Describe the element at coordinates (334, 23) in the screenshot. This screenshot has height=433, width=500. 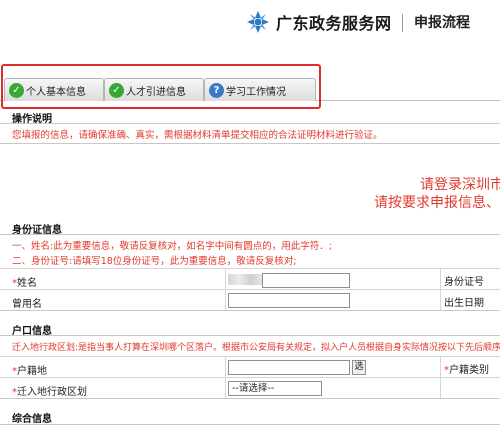
I see `brand-title: 广东政务服务网` at that location.